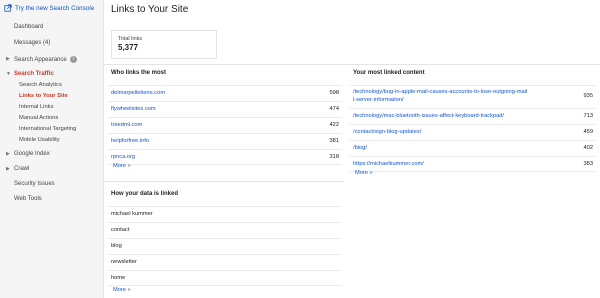 This screenshot has width=600, height=298. I want to click on table-row: /contact/sign-blog-updates/ 459, so click(473, 132).